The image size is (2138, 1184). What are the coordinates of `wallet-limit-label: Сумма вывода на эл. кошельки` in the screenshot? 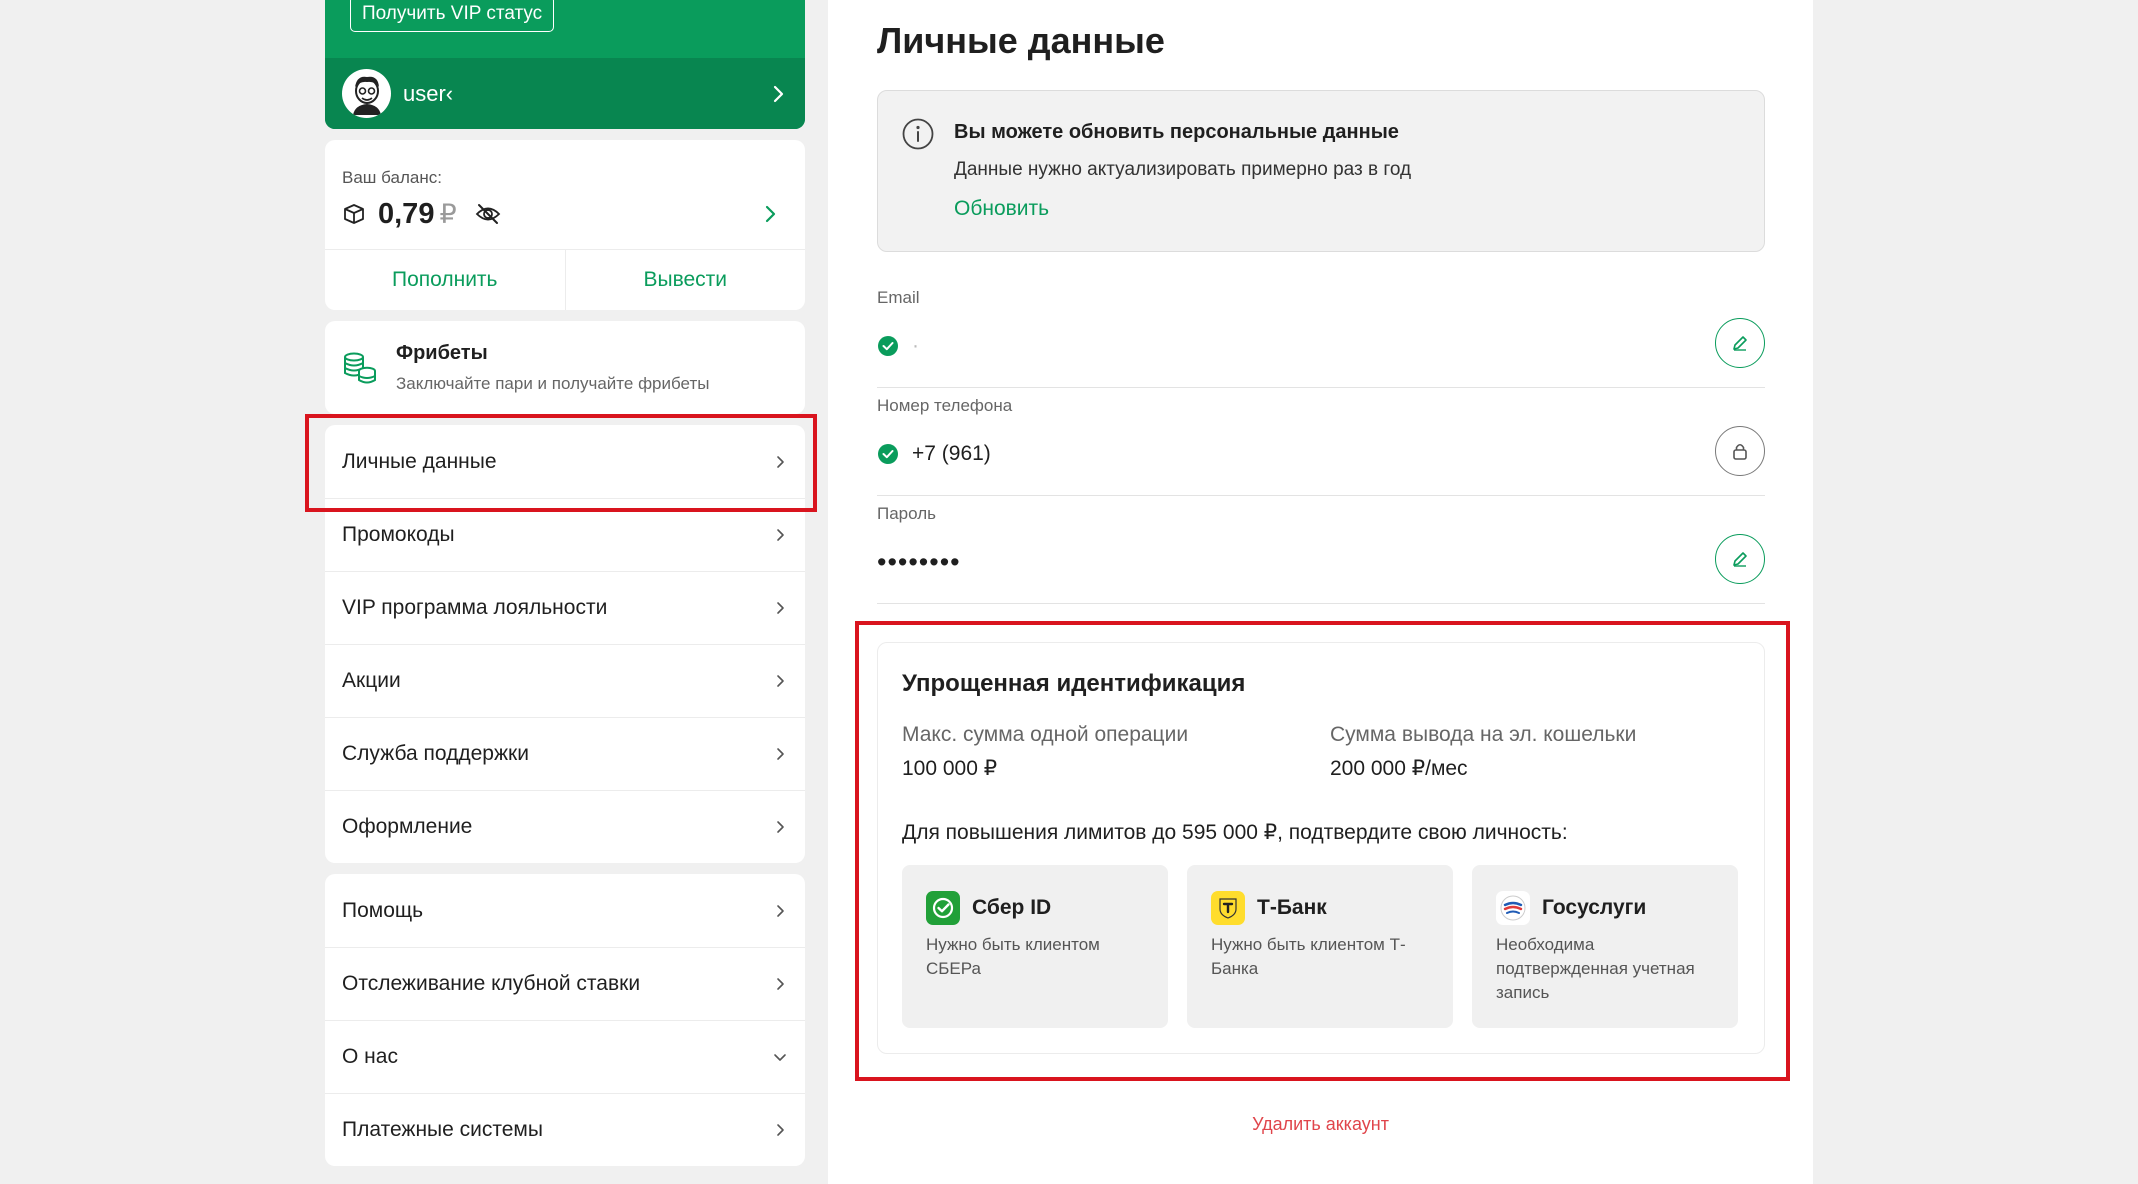 It's located at (1483, 734).